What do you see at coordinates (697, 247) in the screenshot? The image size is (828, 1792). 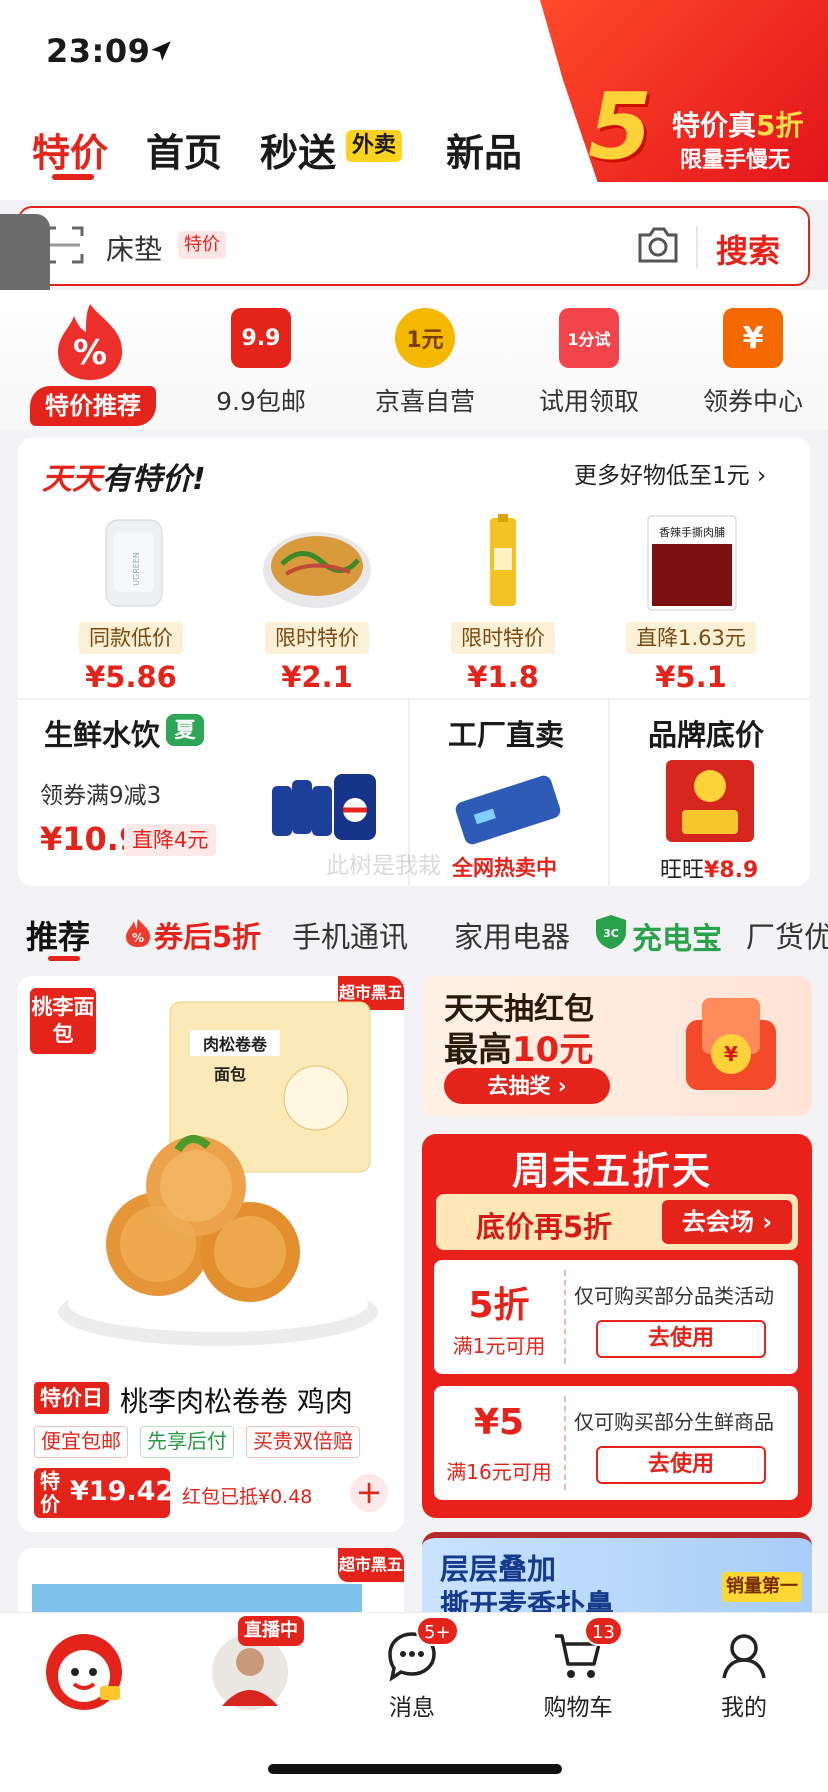 I see `search-divider` at bounding box center [697, 247].